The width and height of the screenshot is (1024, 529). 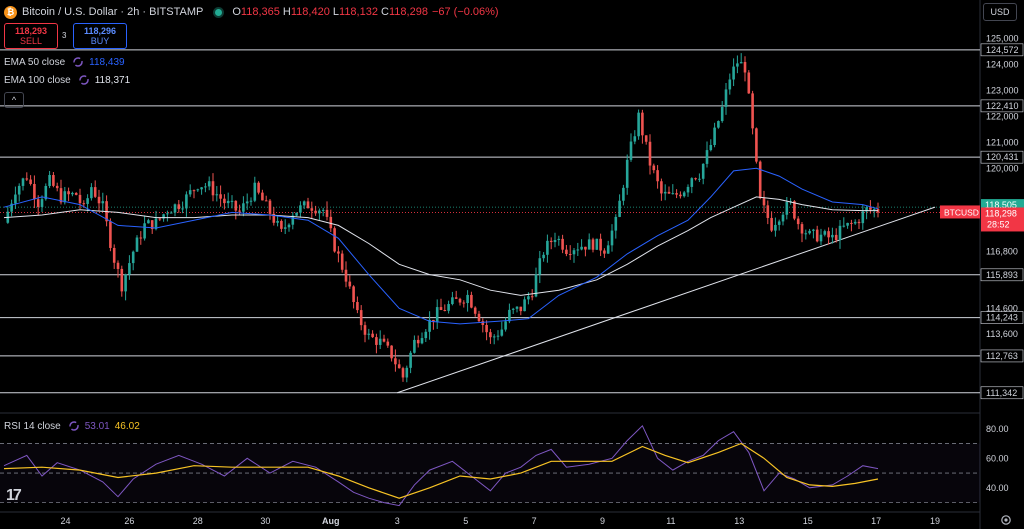 What do you see at coordinates (14, 100) in the screenshot?
I see `collapse-legend-button: ^` at bounding box center [14, 100].